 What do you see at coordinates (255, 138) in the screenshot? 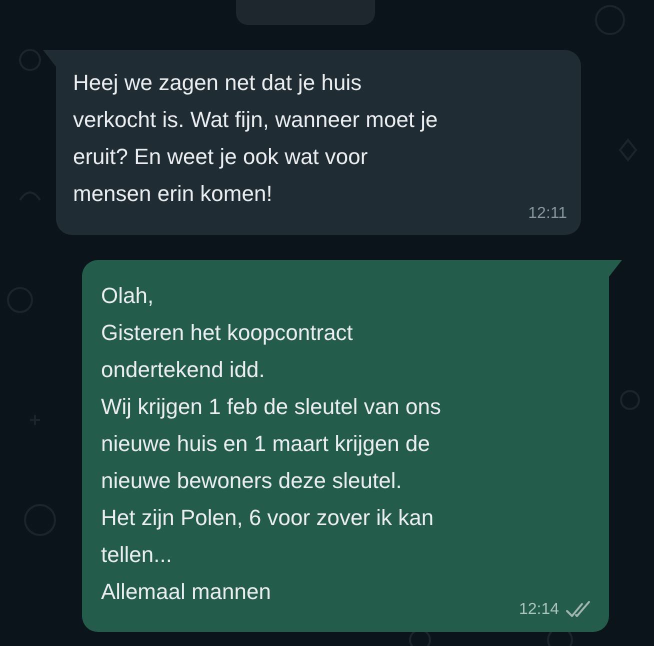
I see `message-text: Heej we zagen net dat je huis verkocht is. Wat fijn, wanneer moet je eruit? En weet je ook wat voor mensen erin komen!` at bounding box center [255, 138].